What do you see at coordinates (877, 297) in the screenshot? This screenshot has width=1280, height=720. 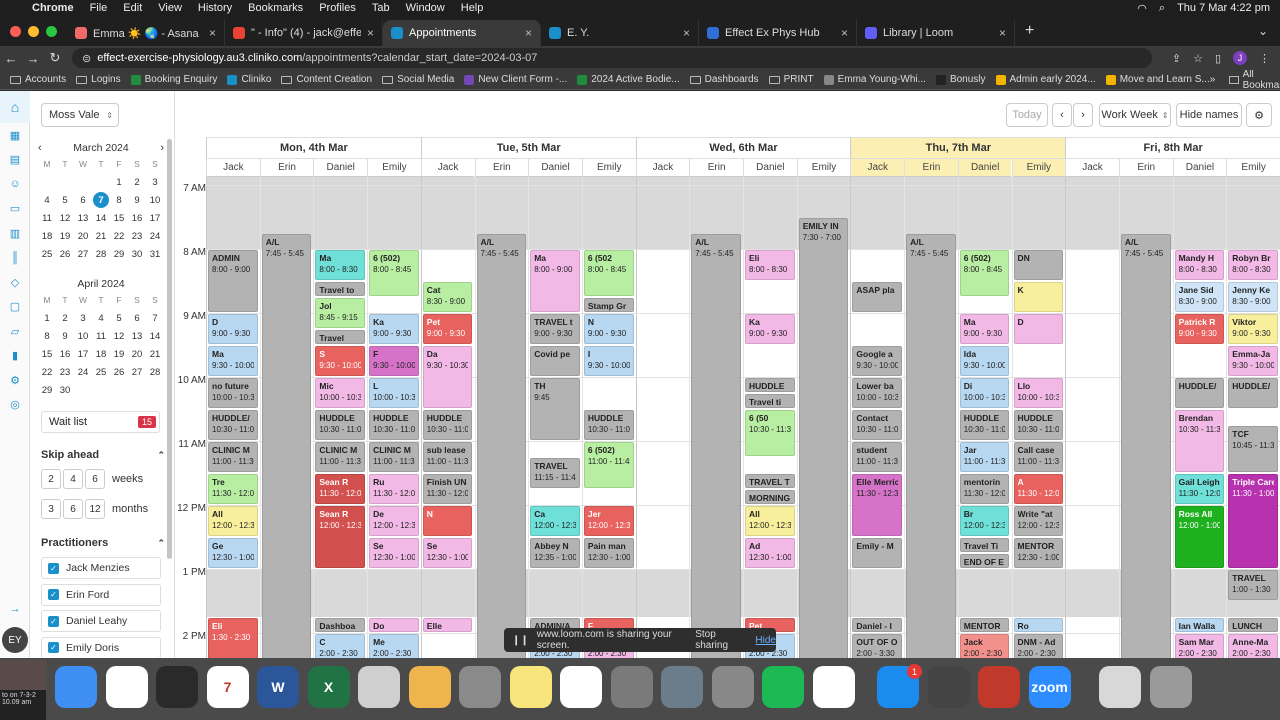 I see `appointment: ASAP pla` at bounding box center [877, 297].